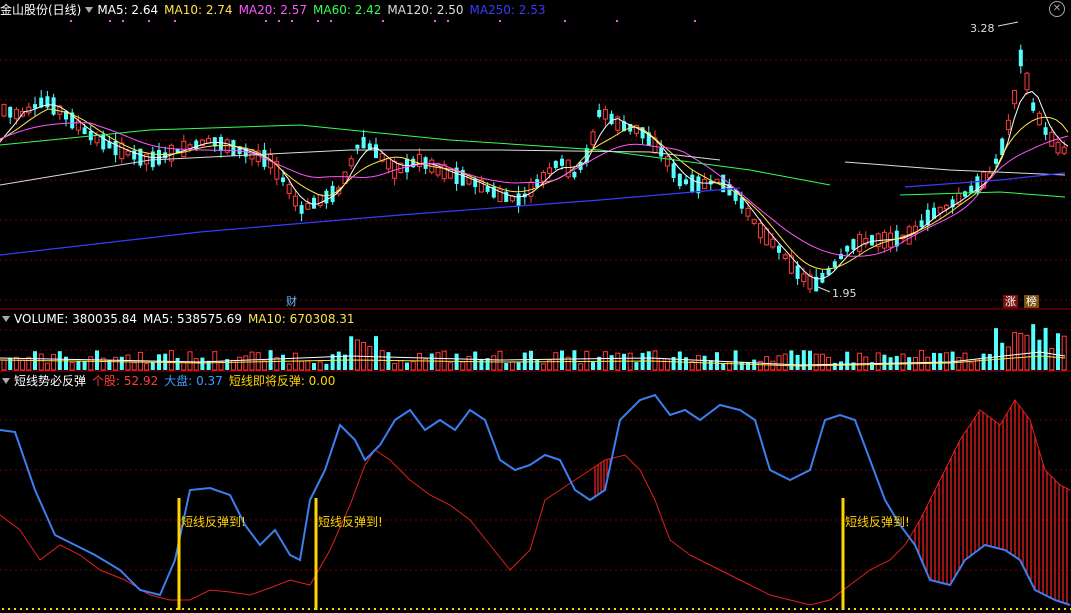 This screenshot has width=1071, height=613. Describe the element at coordinates (301, 319) in the screenshot. I see `volume-ma10-label: MA10: 670308.31` at that location.